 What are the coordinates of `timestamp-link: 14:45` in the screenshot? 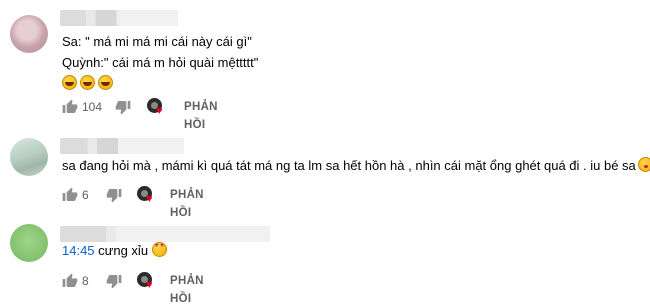 It's located at (78, 250).